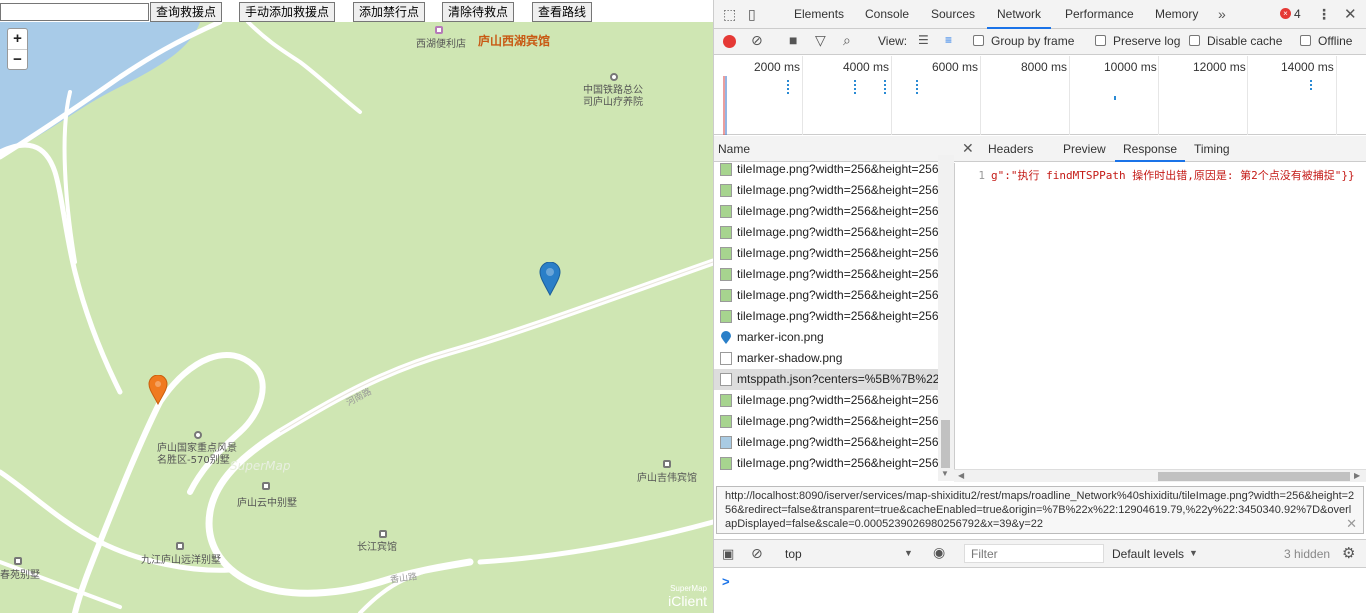 The width and height of the screenshot is (1366, 613). What do you see at coordinates (439, 30) in the screenshot?
I see `shop-icon` at bounding box center [439, 30].